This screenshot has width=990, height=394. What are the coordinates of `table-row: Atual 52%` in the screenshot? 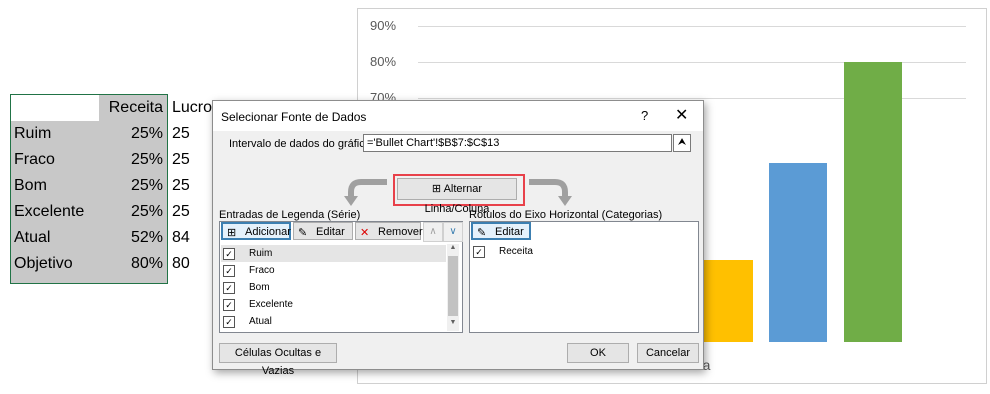 It's located at (89, 238).